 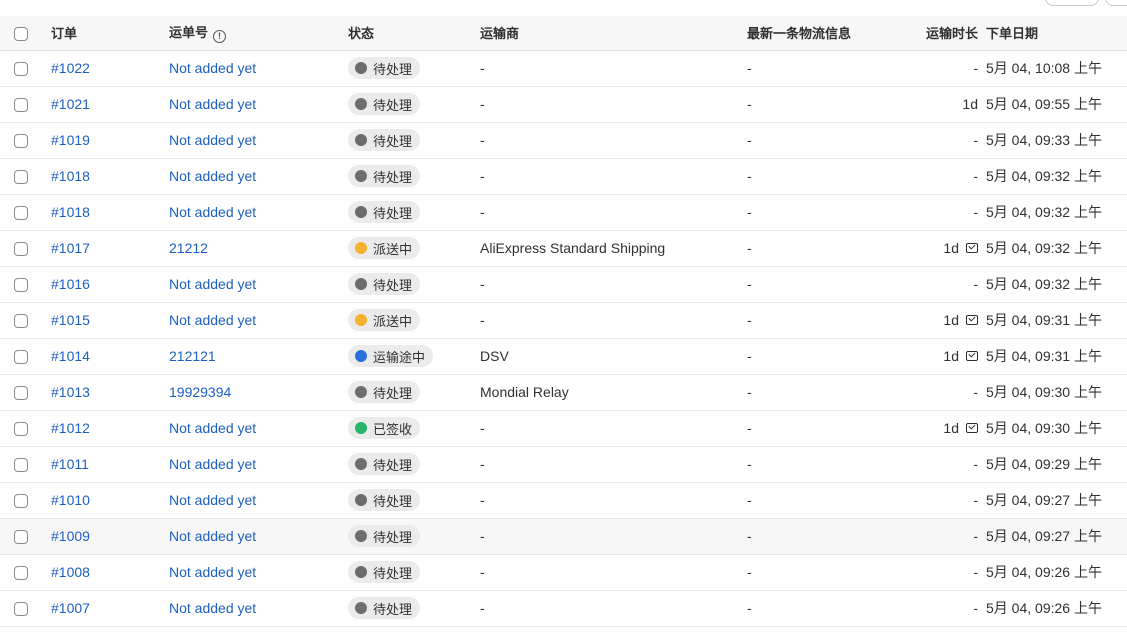 What do you see at coordinates (70, 428) in the screenshot?
I see `order-link: #1012` at bounding box center [70, 428].